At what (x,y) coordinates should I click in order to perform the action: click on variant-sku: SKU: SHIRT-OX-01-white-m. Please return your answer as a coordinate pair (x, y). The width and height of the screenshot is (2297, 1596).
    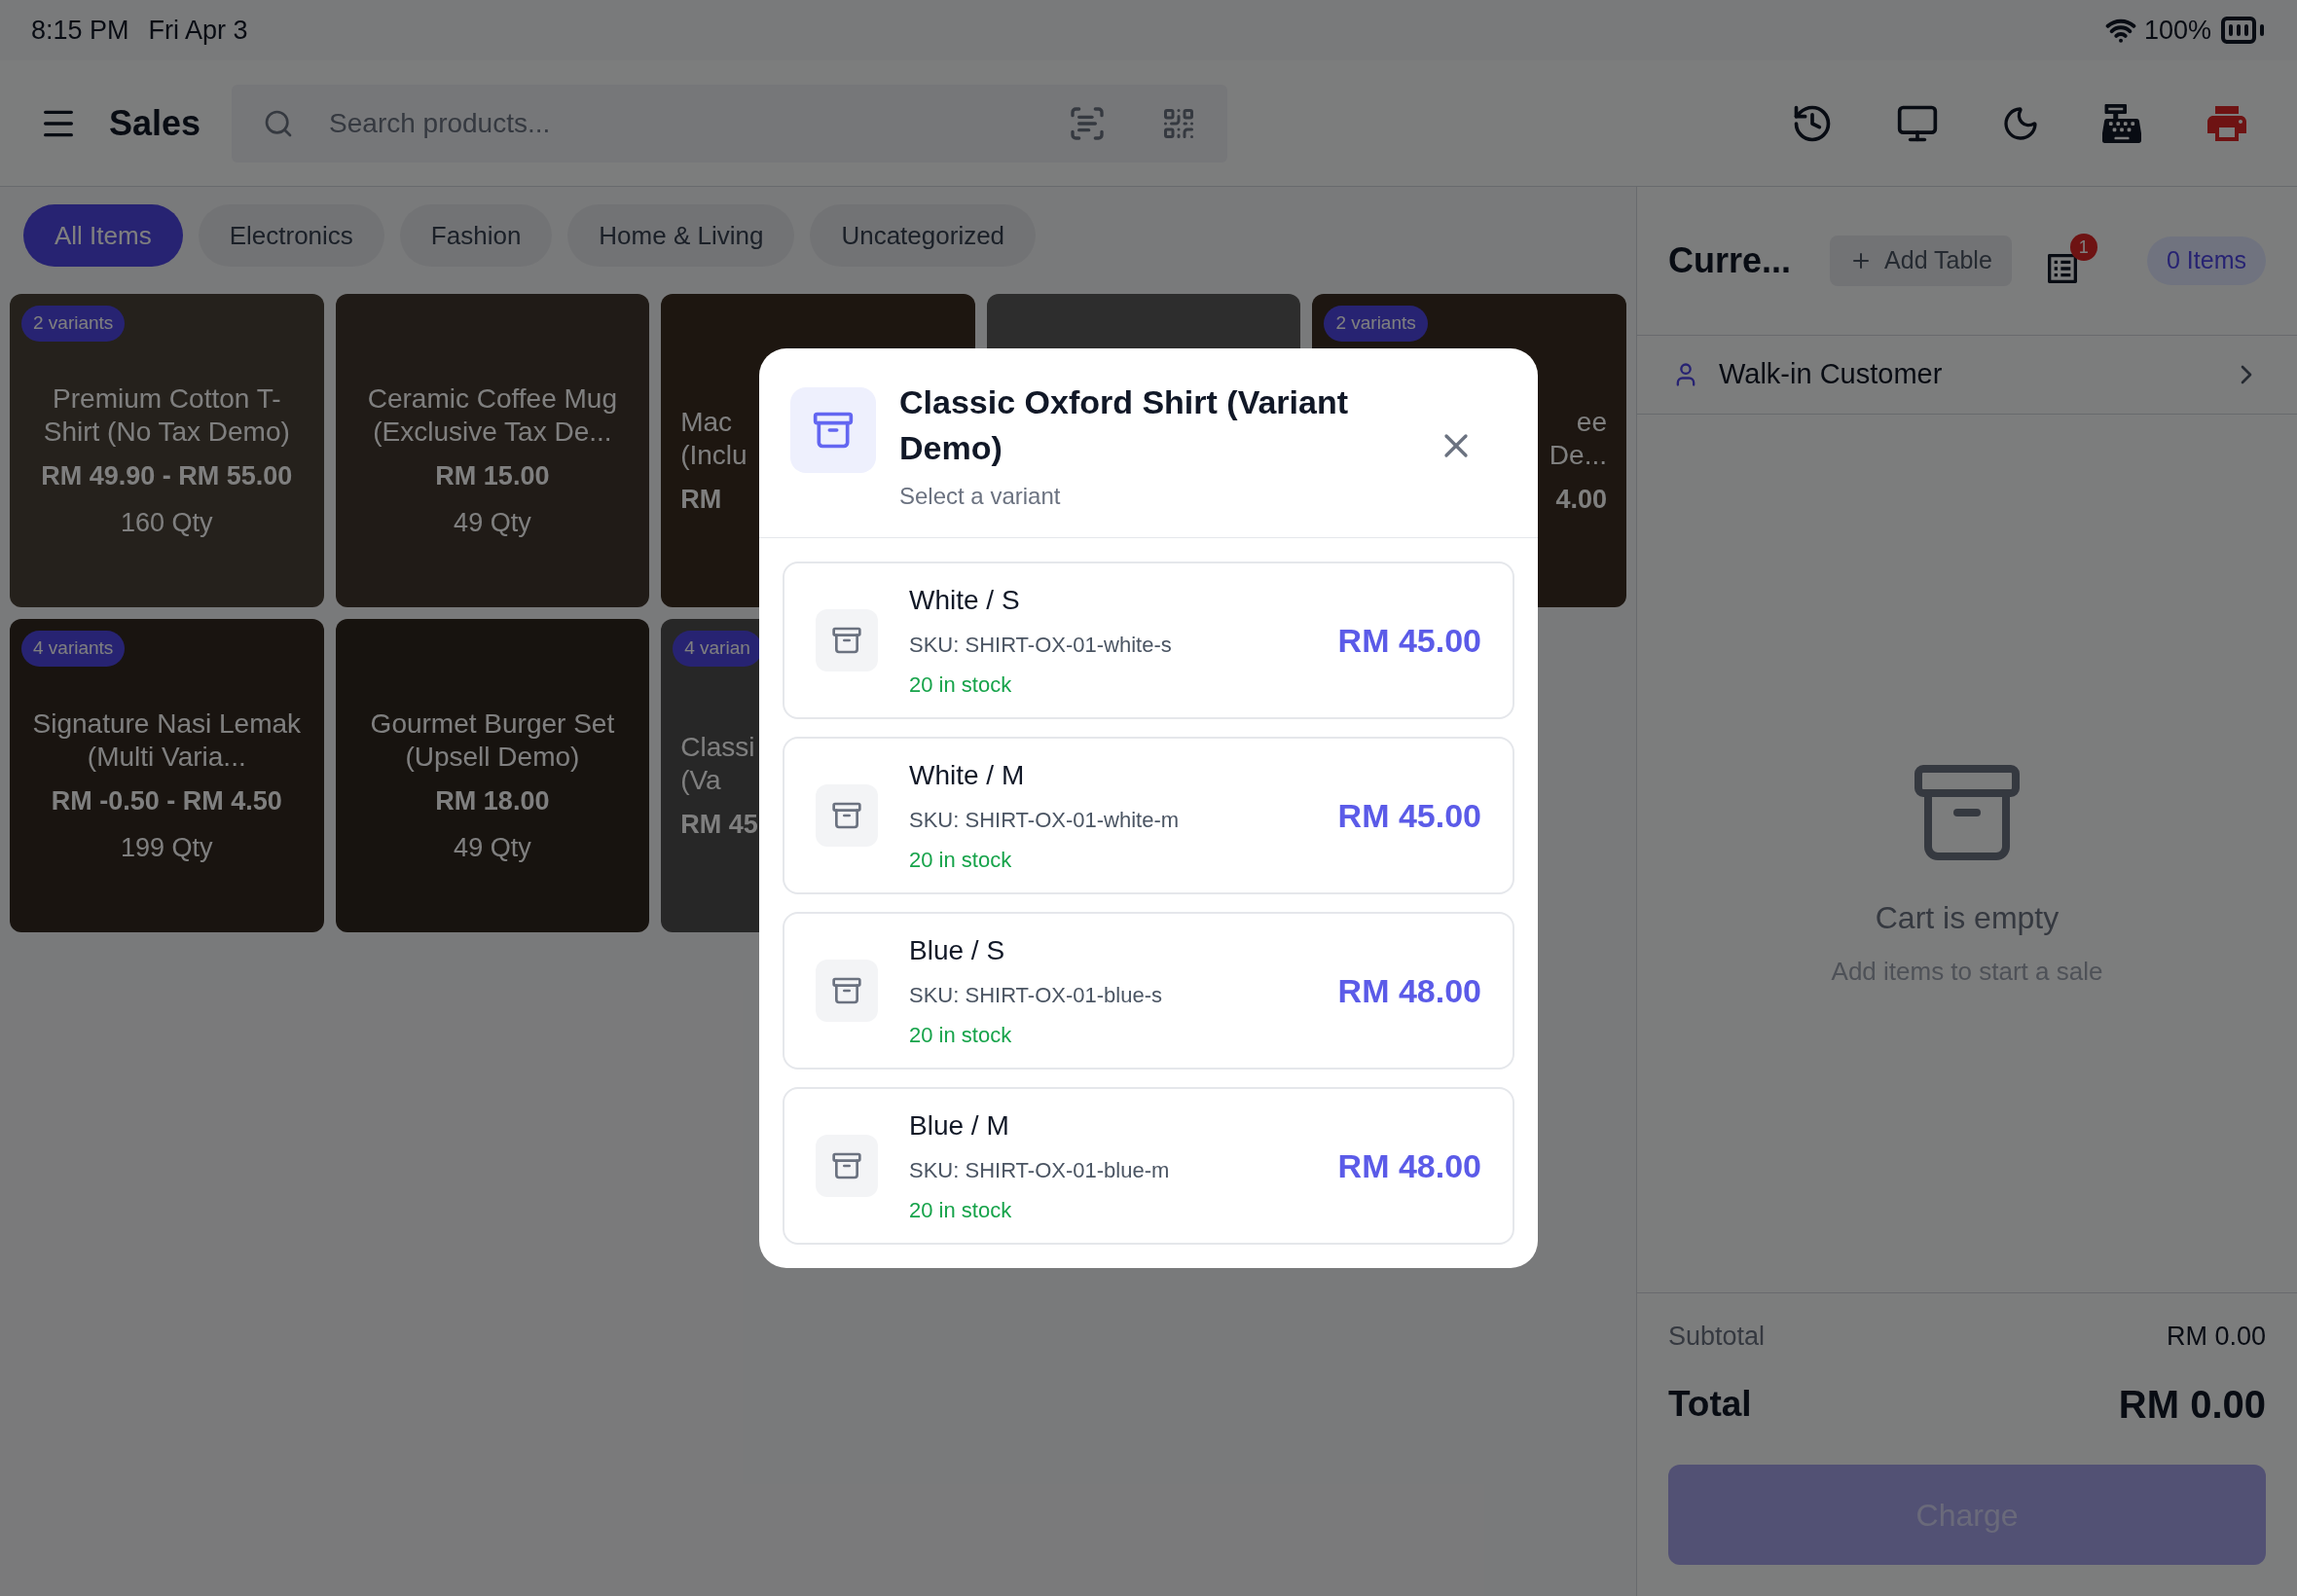
    Looking at the image, I should click on (1045, 820).